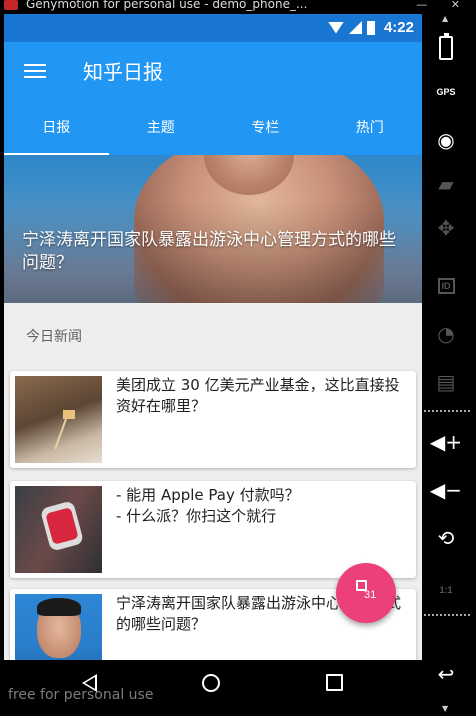  What do you see at coordinates (58, 529) in the screenshot?
I see `apple-watch-image` at bounding box center [58, 529].